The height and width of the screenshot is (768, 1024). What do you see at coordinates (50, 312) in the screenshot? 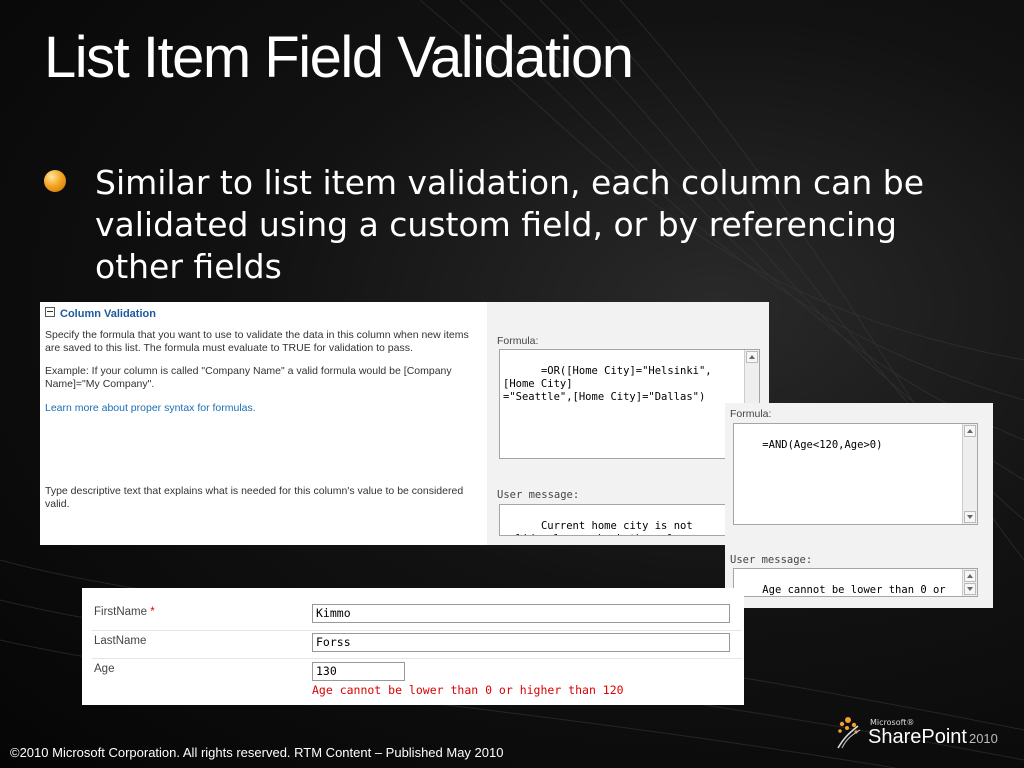
I see `collapse-icon` at bounding box center [50, 312].